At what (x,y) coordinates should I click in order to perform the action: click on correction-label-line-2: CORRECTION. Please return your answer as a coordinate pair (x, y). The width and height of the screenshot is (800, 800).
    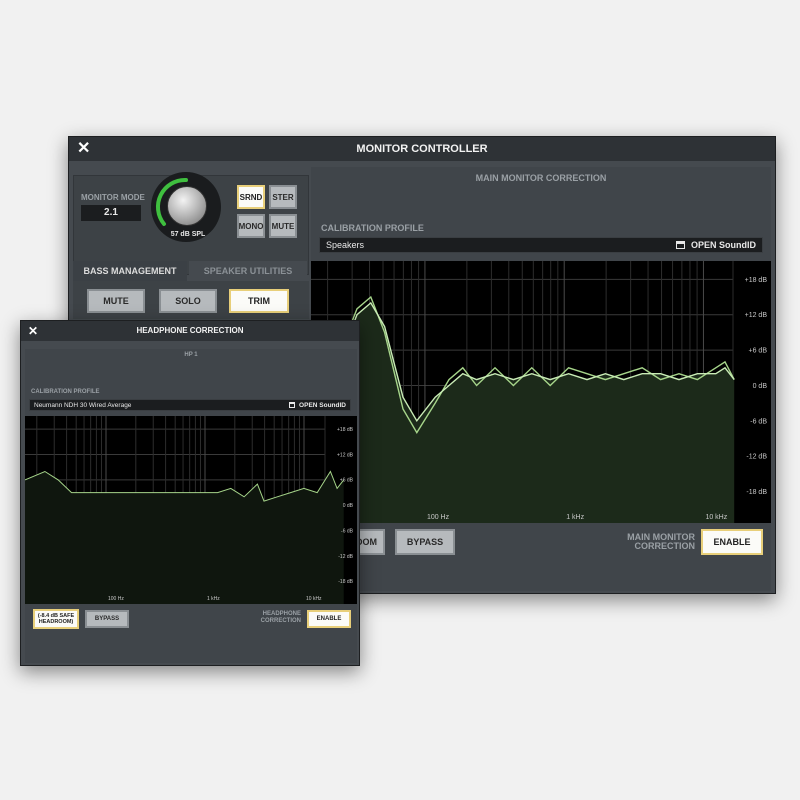
    Looking at the image, I should click on (665, 546).